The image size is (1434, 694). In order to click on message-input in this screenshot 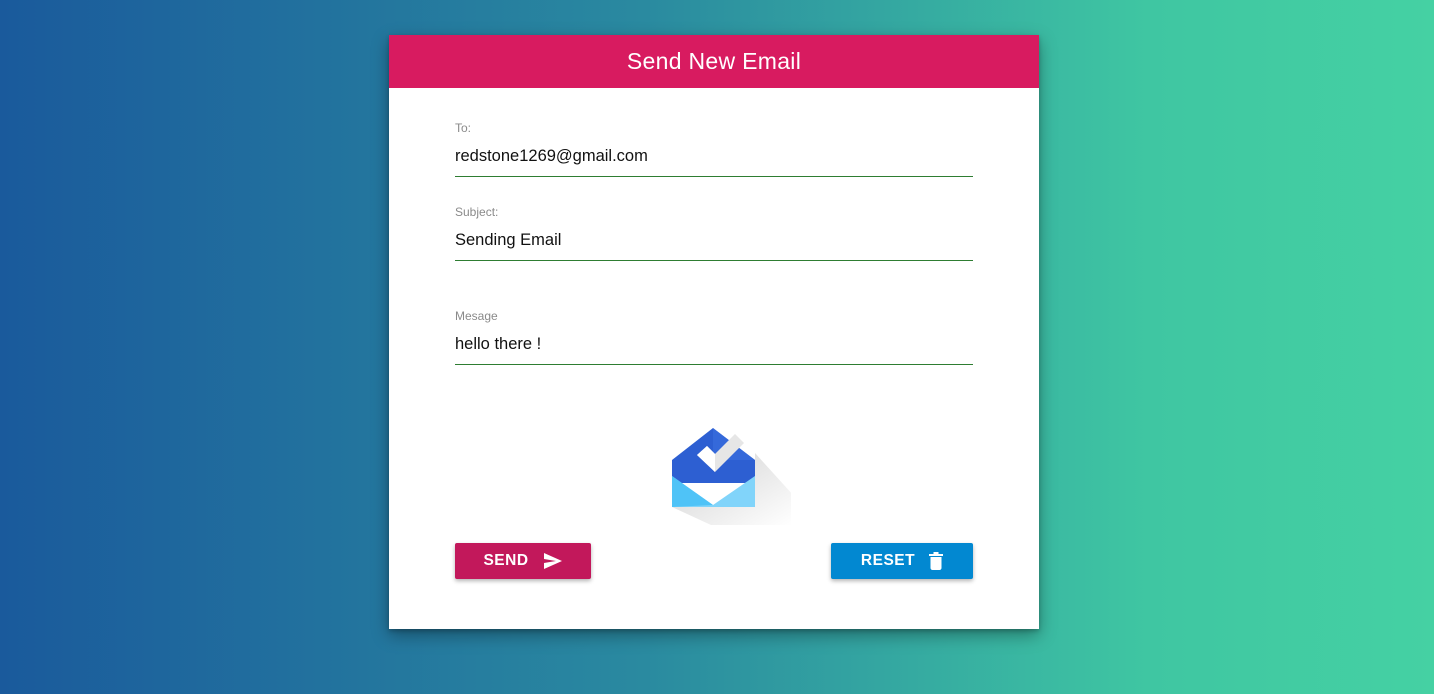, I will do `click(714, 350)`.